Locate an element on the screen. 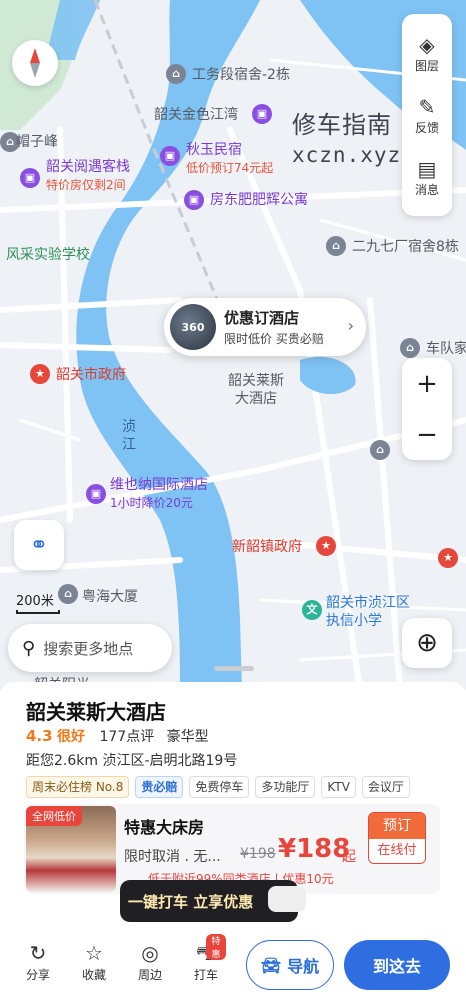 This screenshot has width=466, height=1000. book-button: 预订 在线付 is located at coordinates (397, 838).